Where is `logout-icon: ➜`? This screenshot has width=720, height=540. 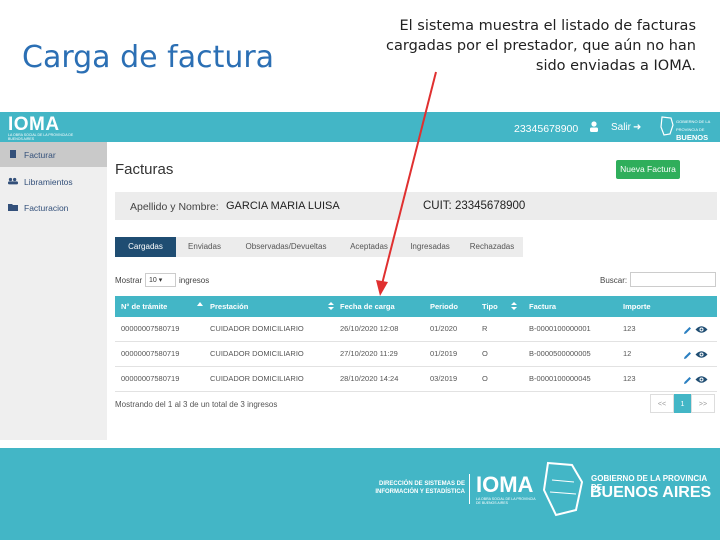 logout-icon: ➜ is located at coordinates (637, 127).